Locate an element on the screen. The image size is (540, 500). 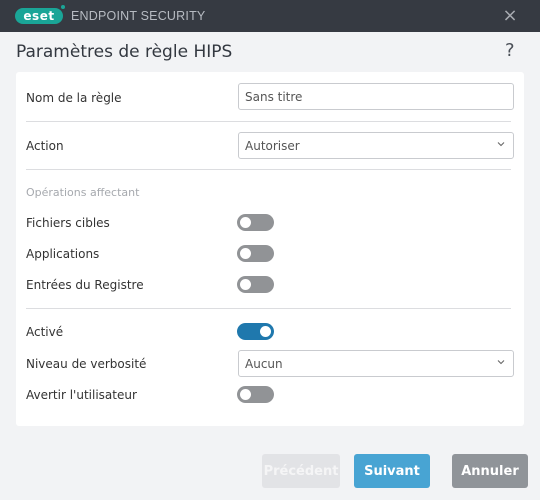
verbosity-label: Niveau de verbosité is located at coordinates (86, 364).